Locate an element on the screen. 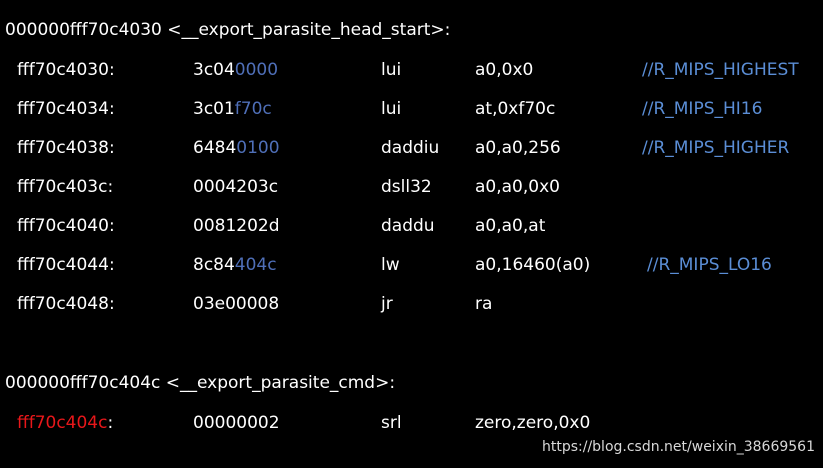  row-mnemonic: daddu is located at coordinates (408, 226).